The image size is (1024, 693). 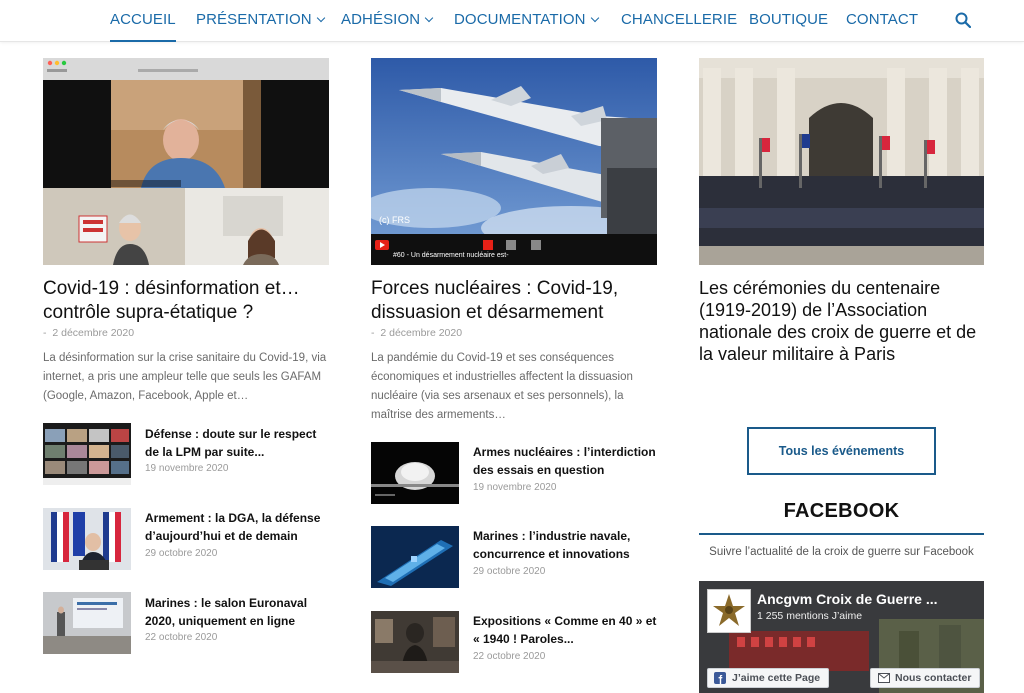 I want to click on thumb-industrie-navale, so click(x=415, y=557).